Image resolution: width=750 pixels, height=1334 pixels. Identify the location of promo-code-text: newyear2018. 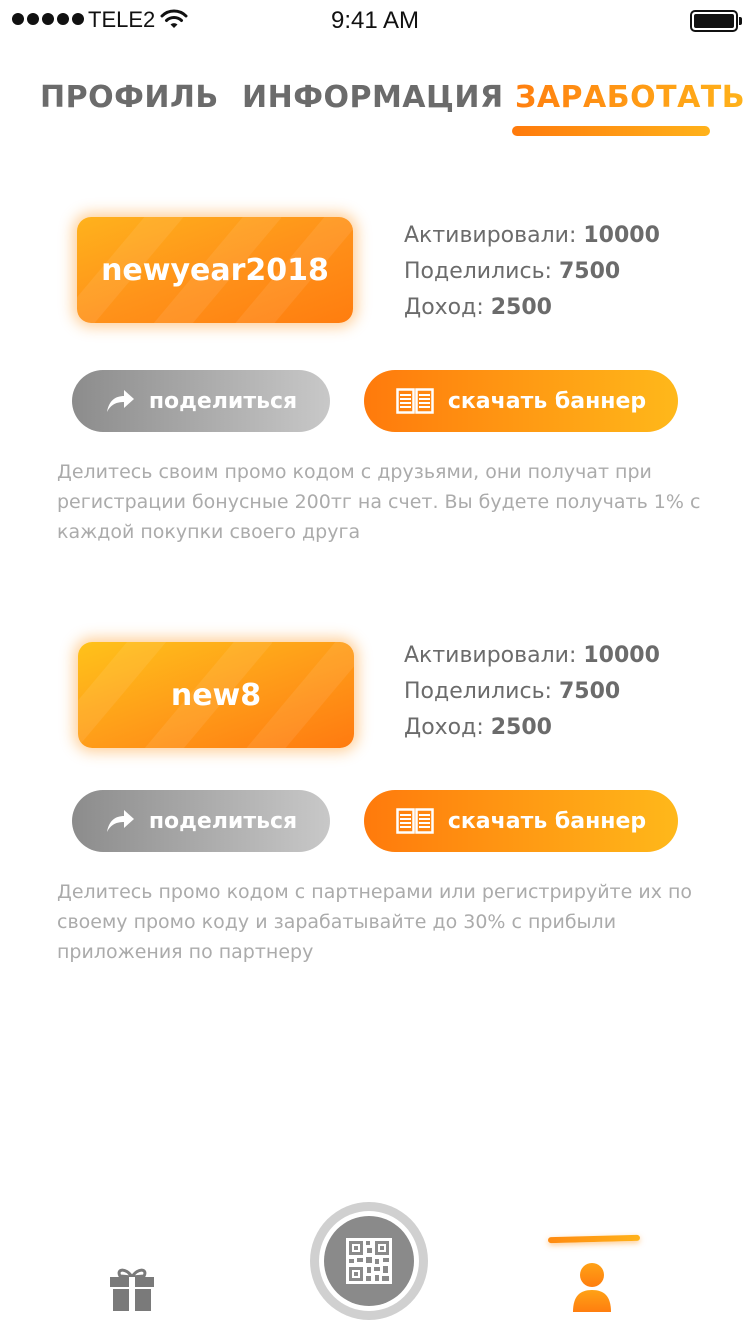
(215, 270).